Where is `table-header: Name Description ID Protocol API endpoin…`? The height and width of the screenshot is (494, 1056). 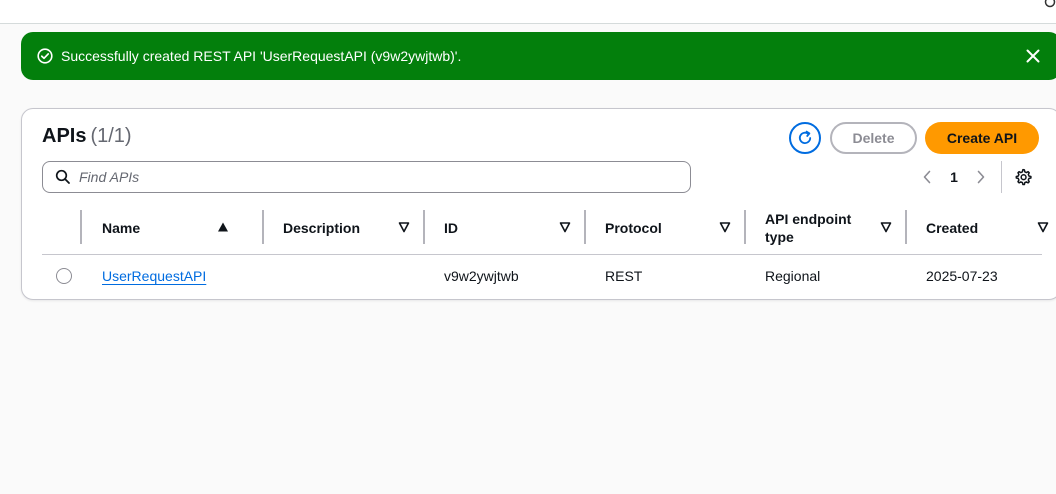 table-header: Name Description ID Protocol API endpoin… is located at coordinates (545, 230).